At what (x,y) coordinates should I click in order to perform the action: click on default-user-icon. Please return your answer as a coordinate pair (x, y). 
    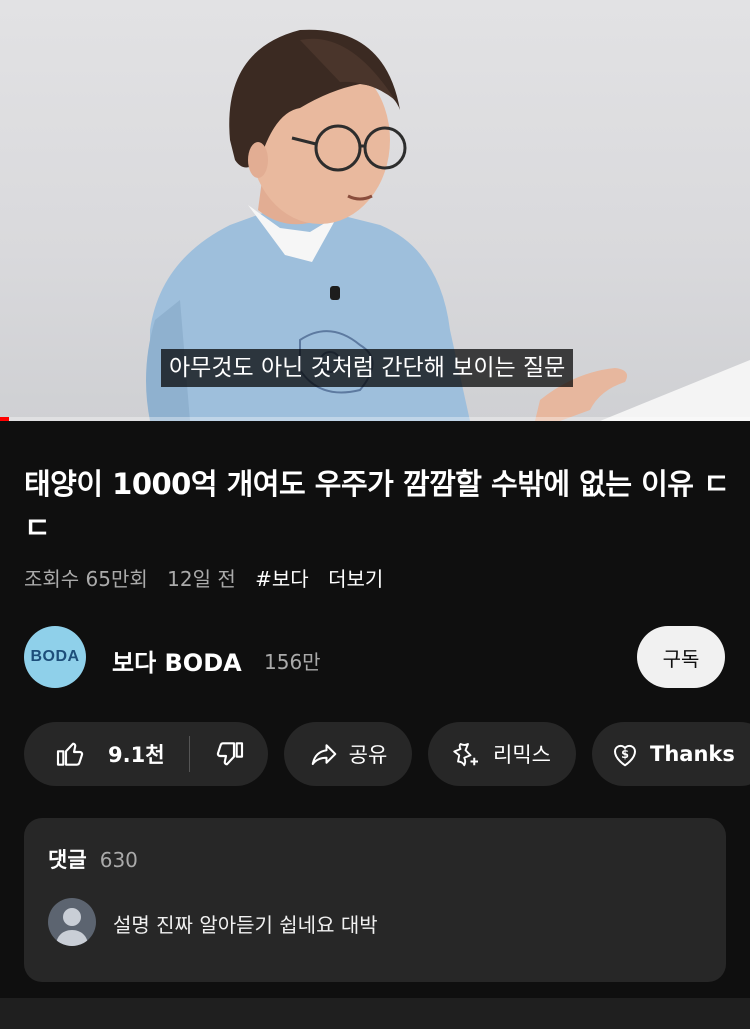
    Looking at the image, I should click on (72, 927).